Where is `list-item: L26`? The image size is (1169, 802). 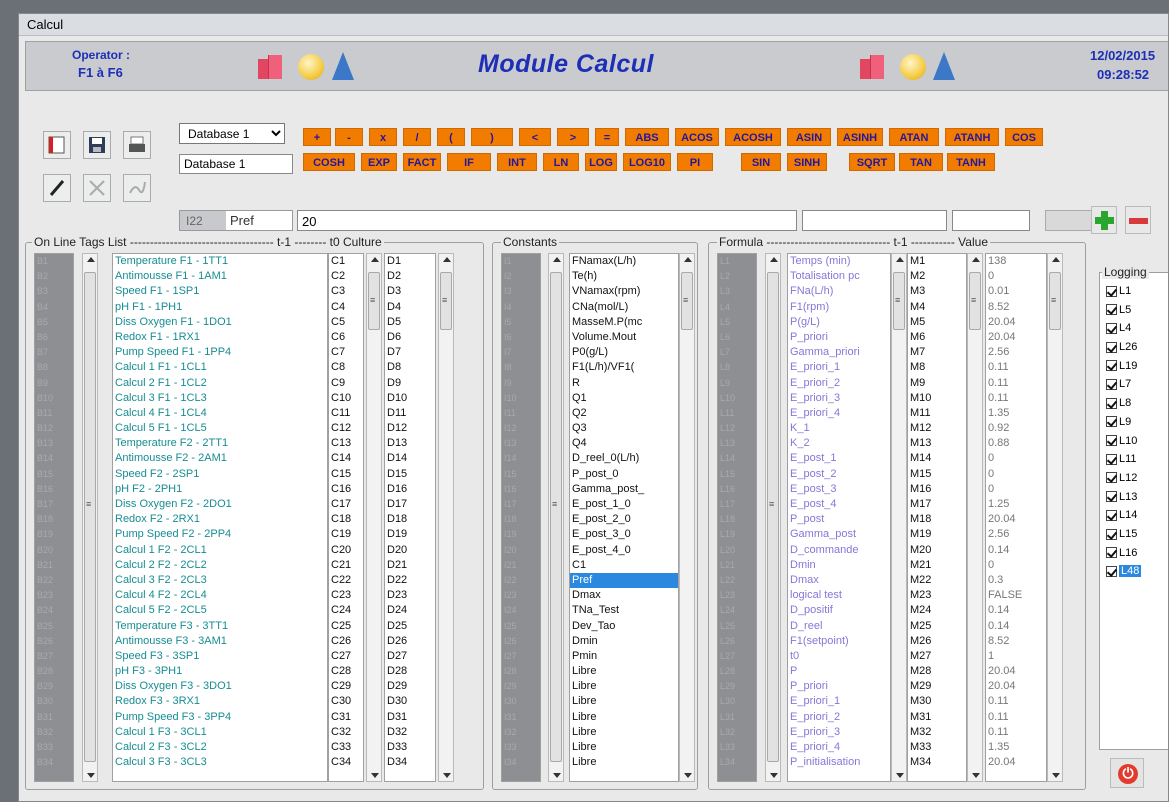
list-item: L26 is located at coordinates (737, 641).